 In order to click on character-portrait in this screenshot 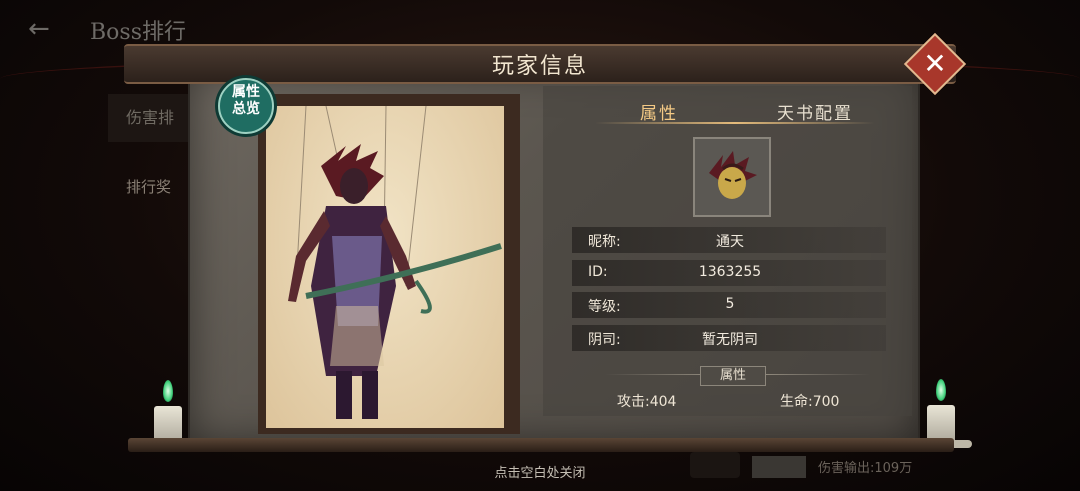, I will do `click(385, 267)`.